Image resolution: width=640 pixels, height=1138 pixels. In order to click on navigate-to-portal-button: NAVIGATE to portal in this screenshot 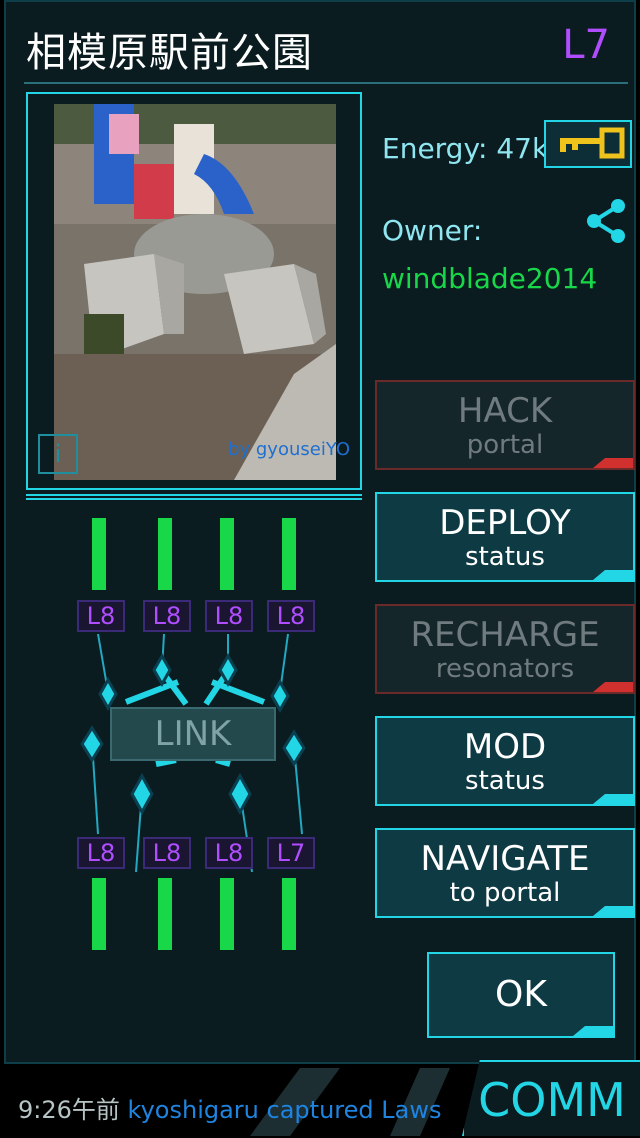, I will do `click(505, 873)`.